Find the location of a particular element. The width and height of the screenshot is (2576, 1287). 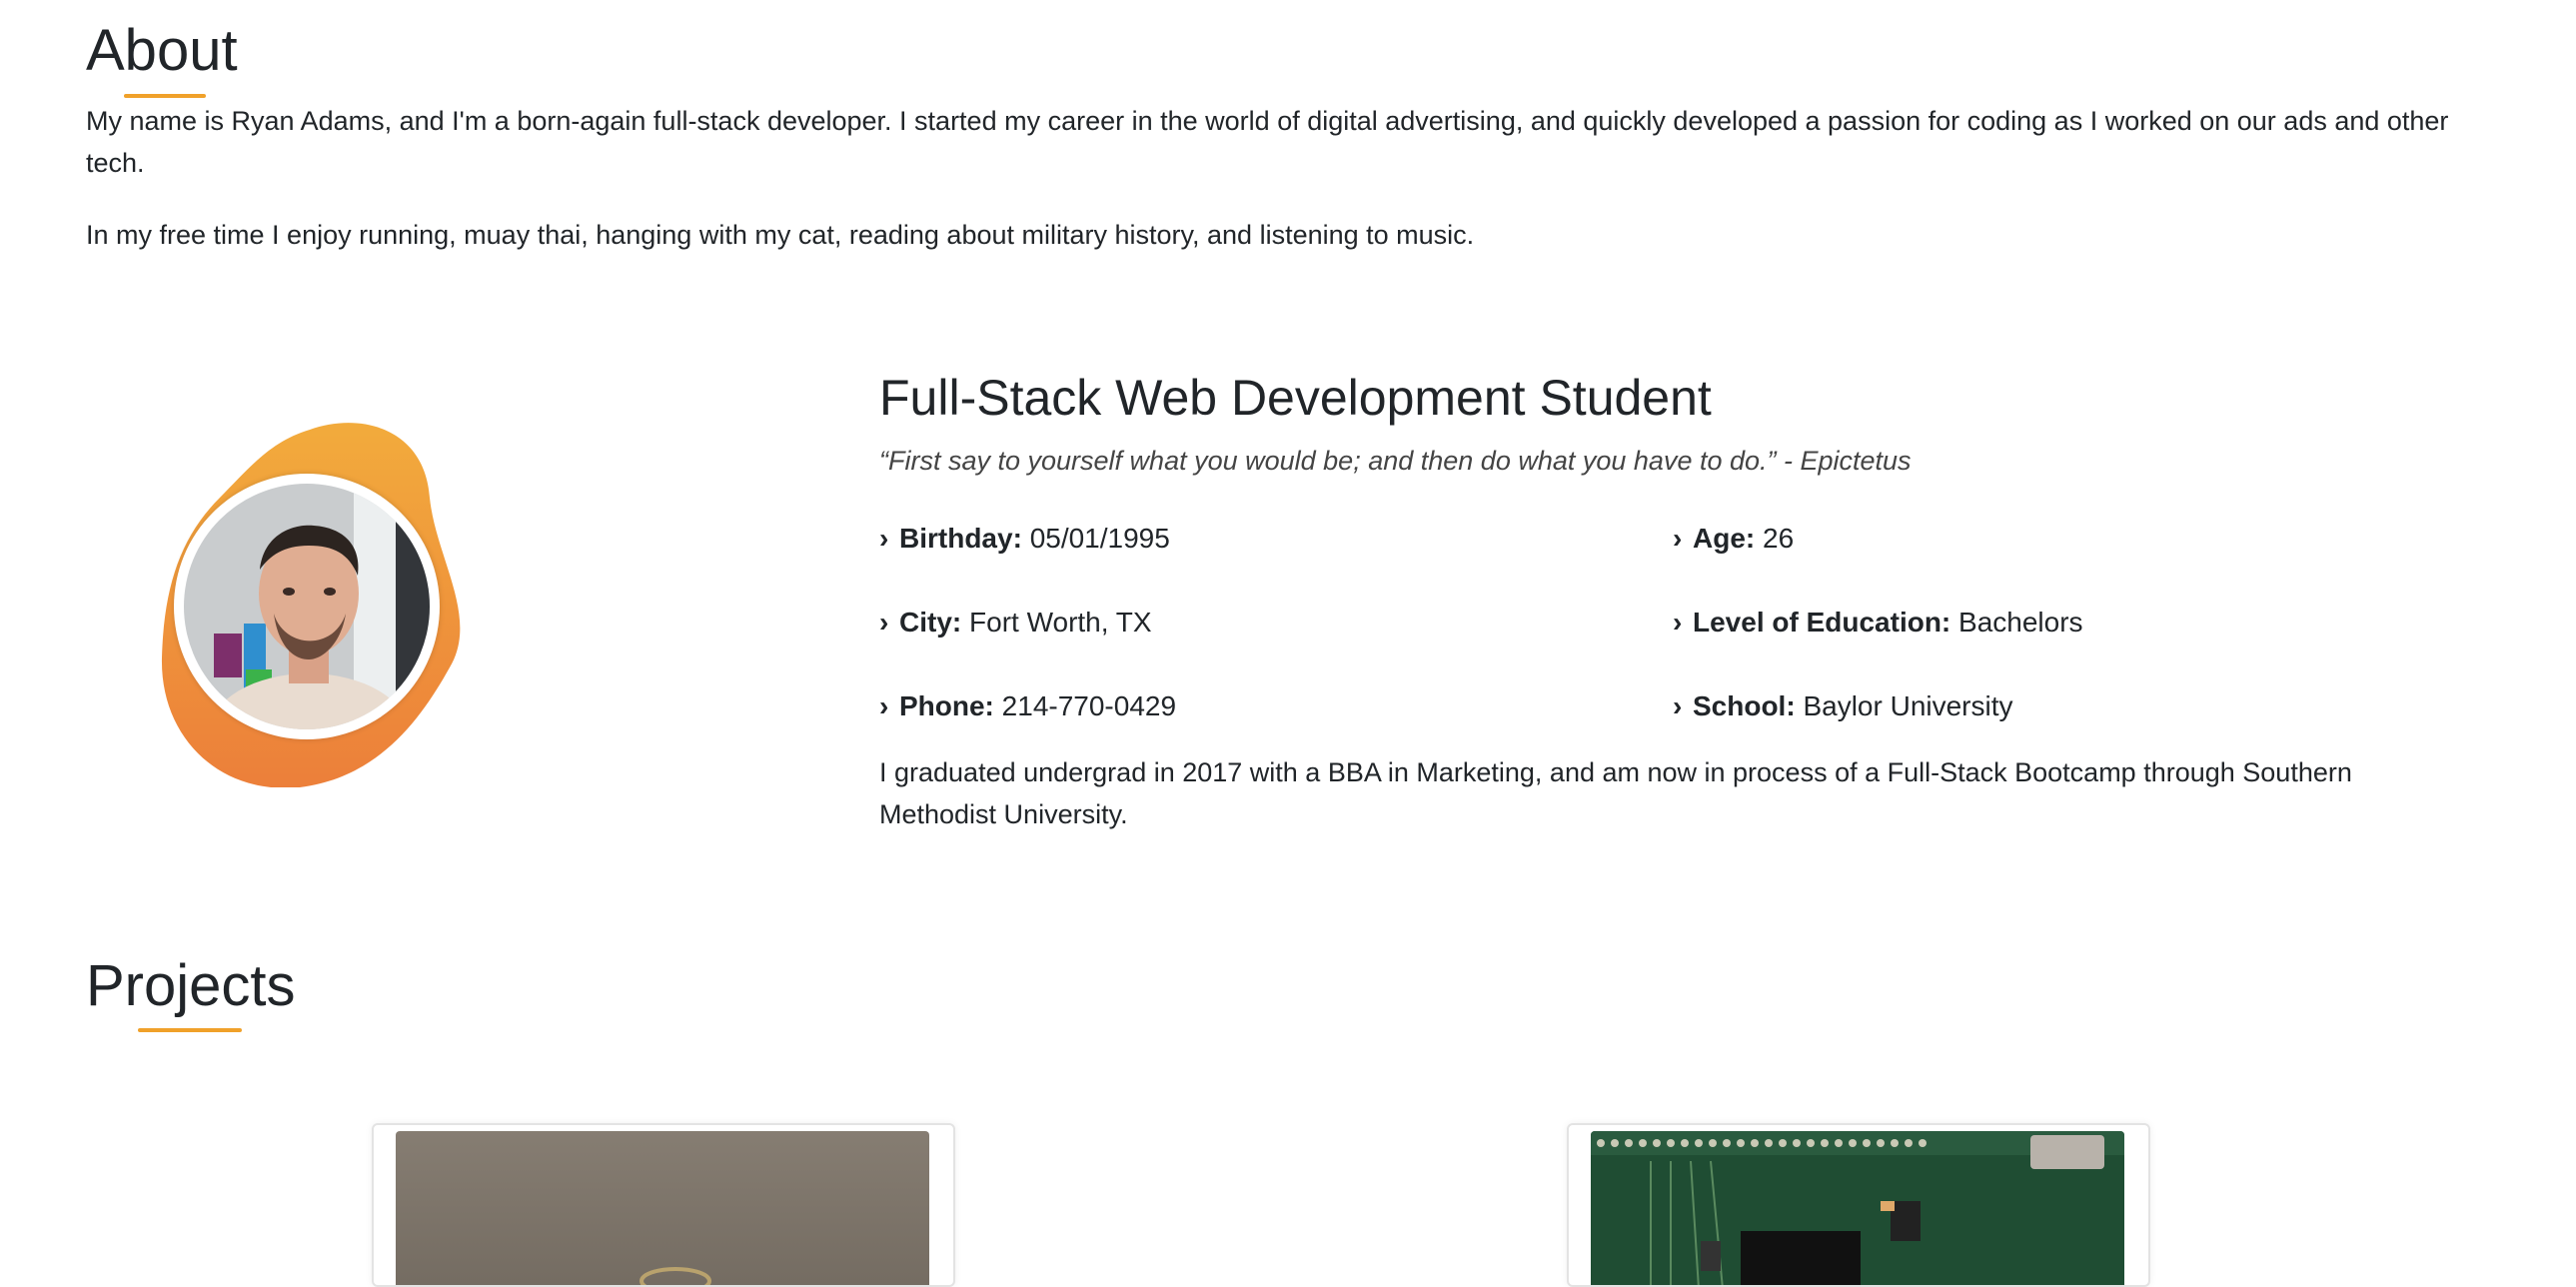

detail-label: Age: is located at coordinates (1724, 538).